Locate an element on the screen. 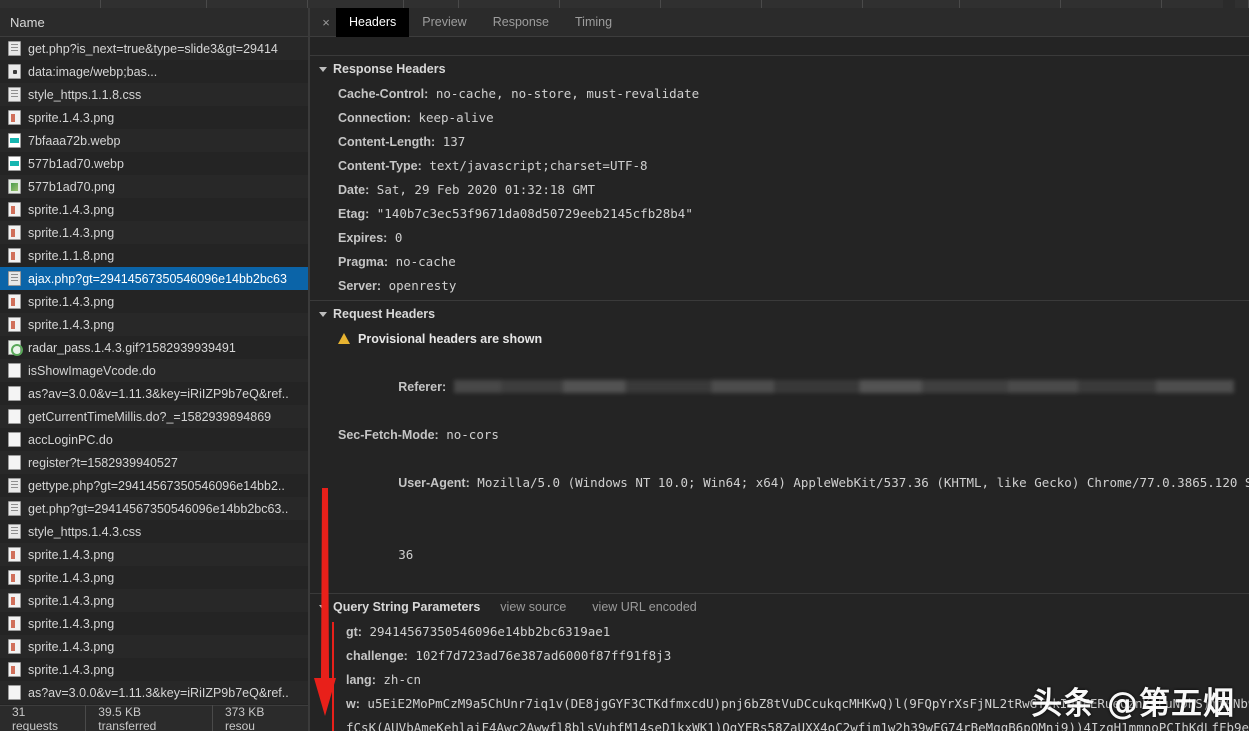 The width and height of the screenshot is (1249, 731). request-list-item: get.php?gt=29414567350546096e14bb2bc63.. is located at coordinates (154, 508).